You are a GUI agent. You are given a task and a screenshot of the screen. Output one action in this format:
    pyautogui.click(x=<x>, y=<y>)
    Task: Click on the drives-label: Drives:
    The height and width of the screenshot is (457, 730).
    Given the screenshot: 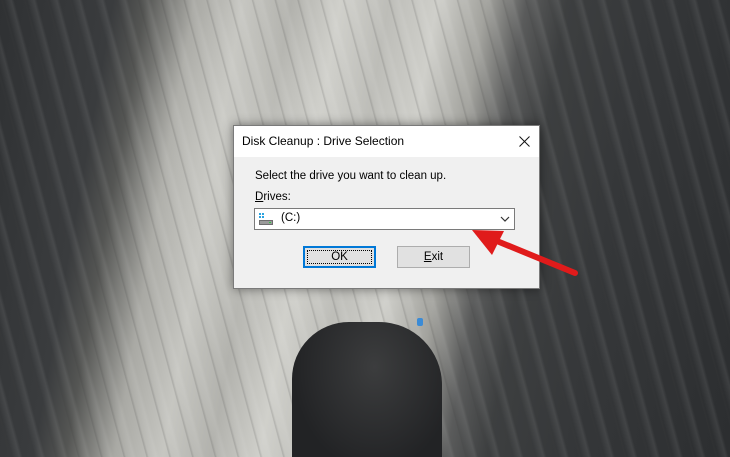 What is the action you would take?
    pyautogui.click(x=273, y=197)
    